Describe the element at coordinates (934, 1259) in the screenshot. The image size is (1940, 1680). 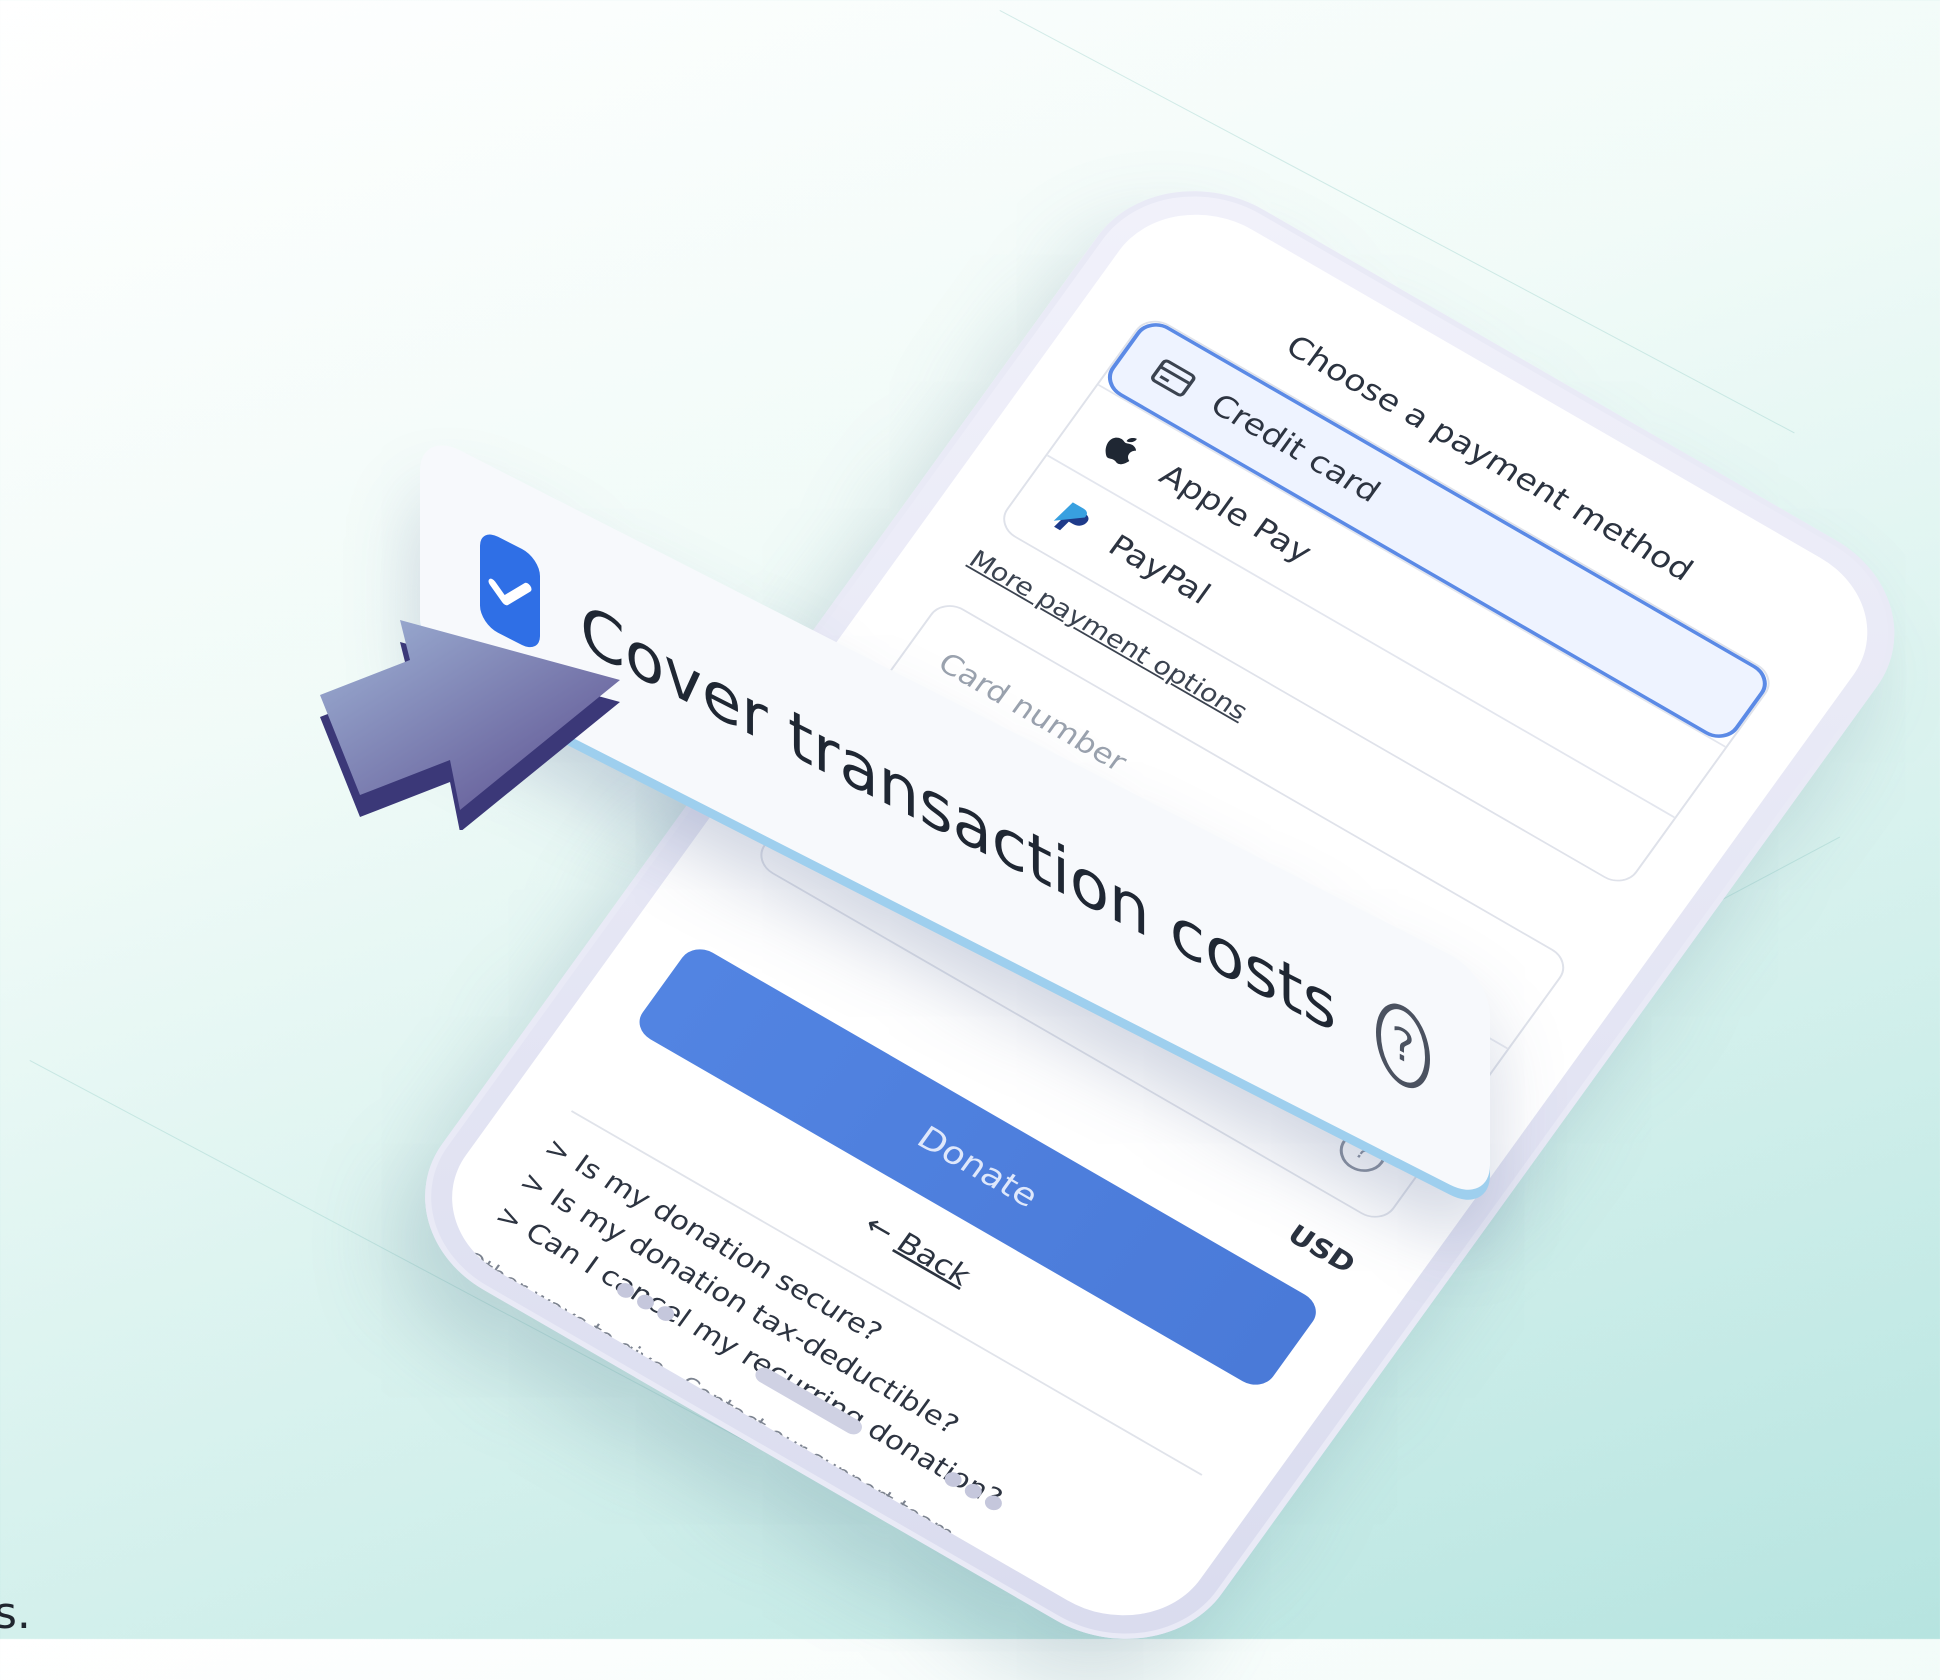
I see `back-label: Back` at that location.